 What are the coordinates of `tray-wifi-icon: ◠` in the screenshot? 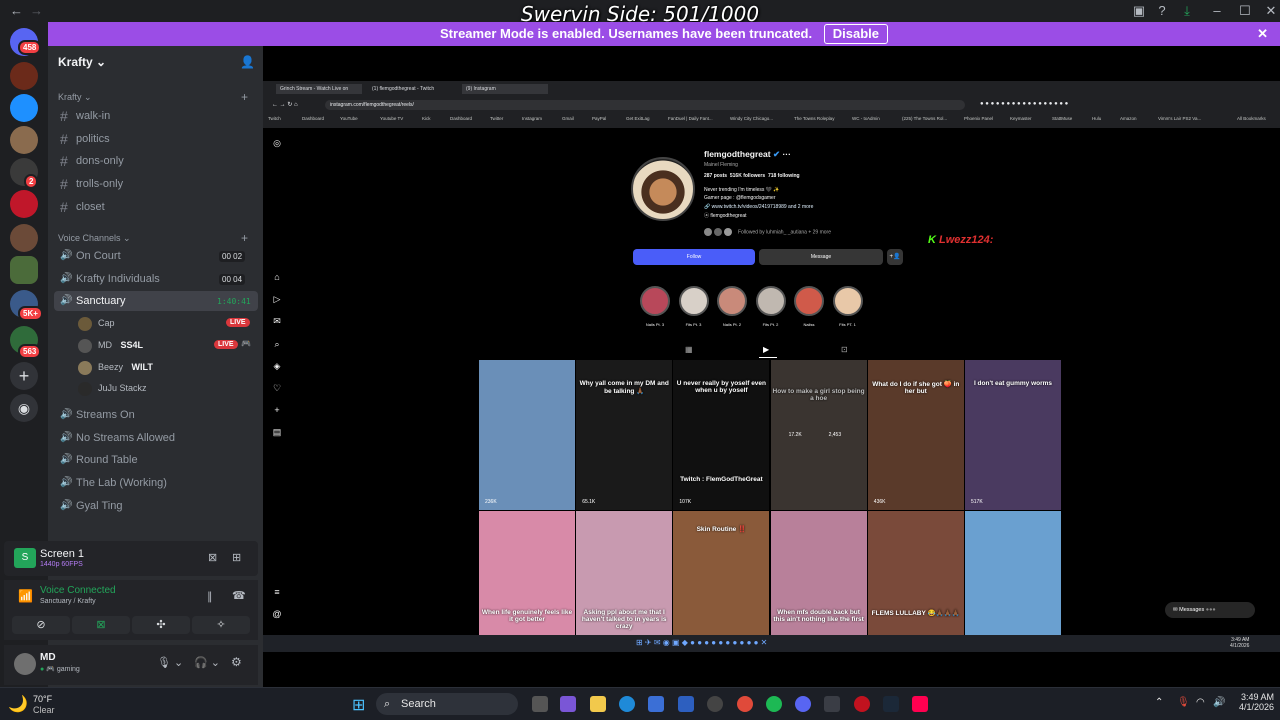 It's located at (1200, 702).